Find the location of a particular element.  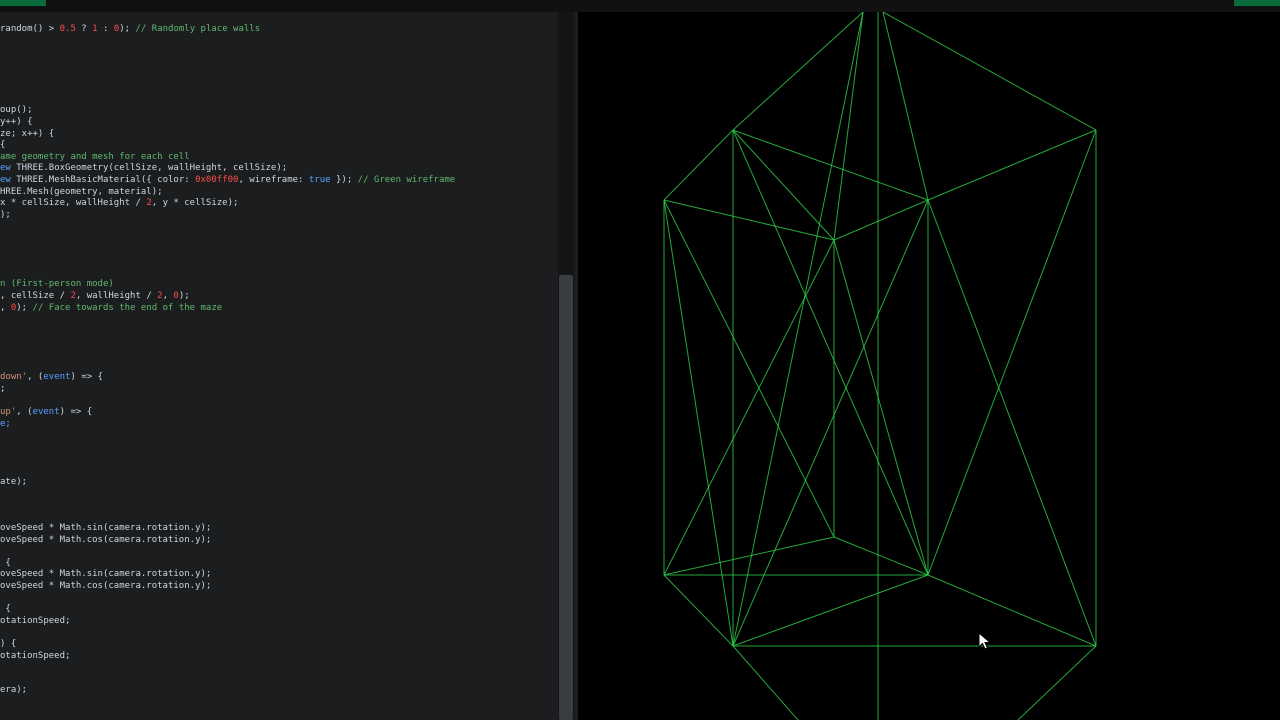

code-token: ) { is located at coordinates (8, 643).